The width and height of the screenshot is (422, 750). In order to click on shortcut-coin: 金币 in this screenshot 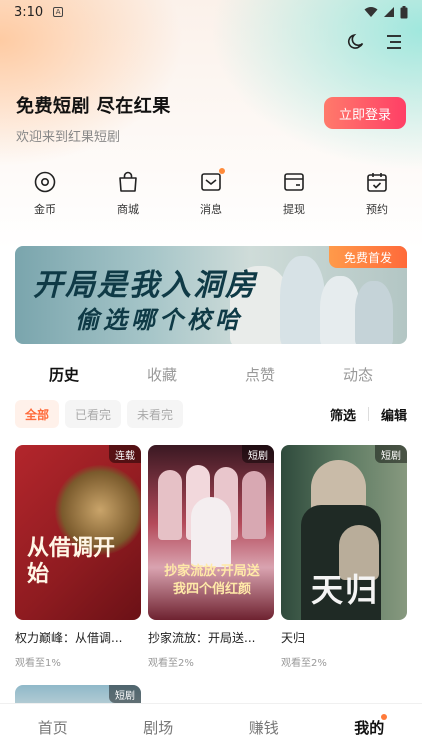, I will do `click(45, 193)`.